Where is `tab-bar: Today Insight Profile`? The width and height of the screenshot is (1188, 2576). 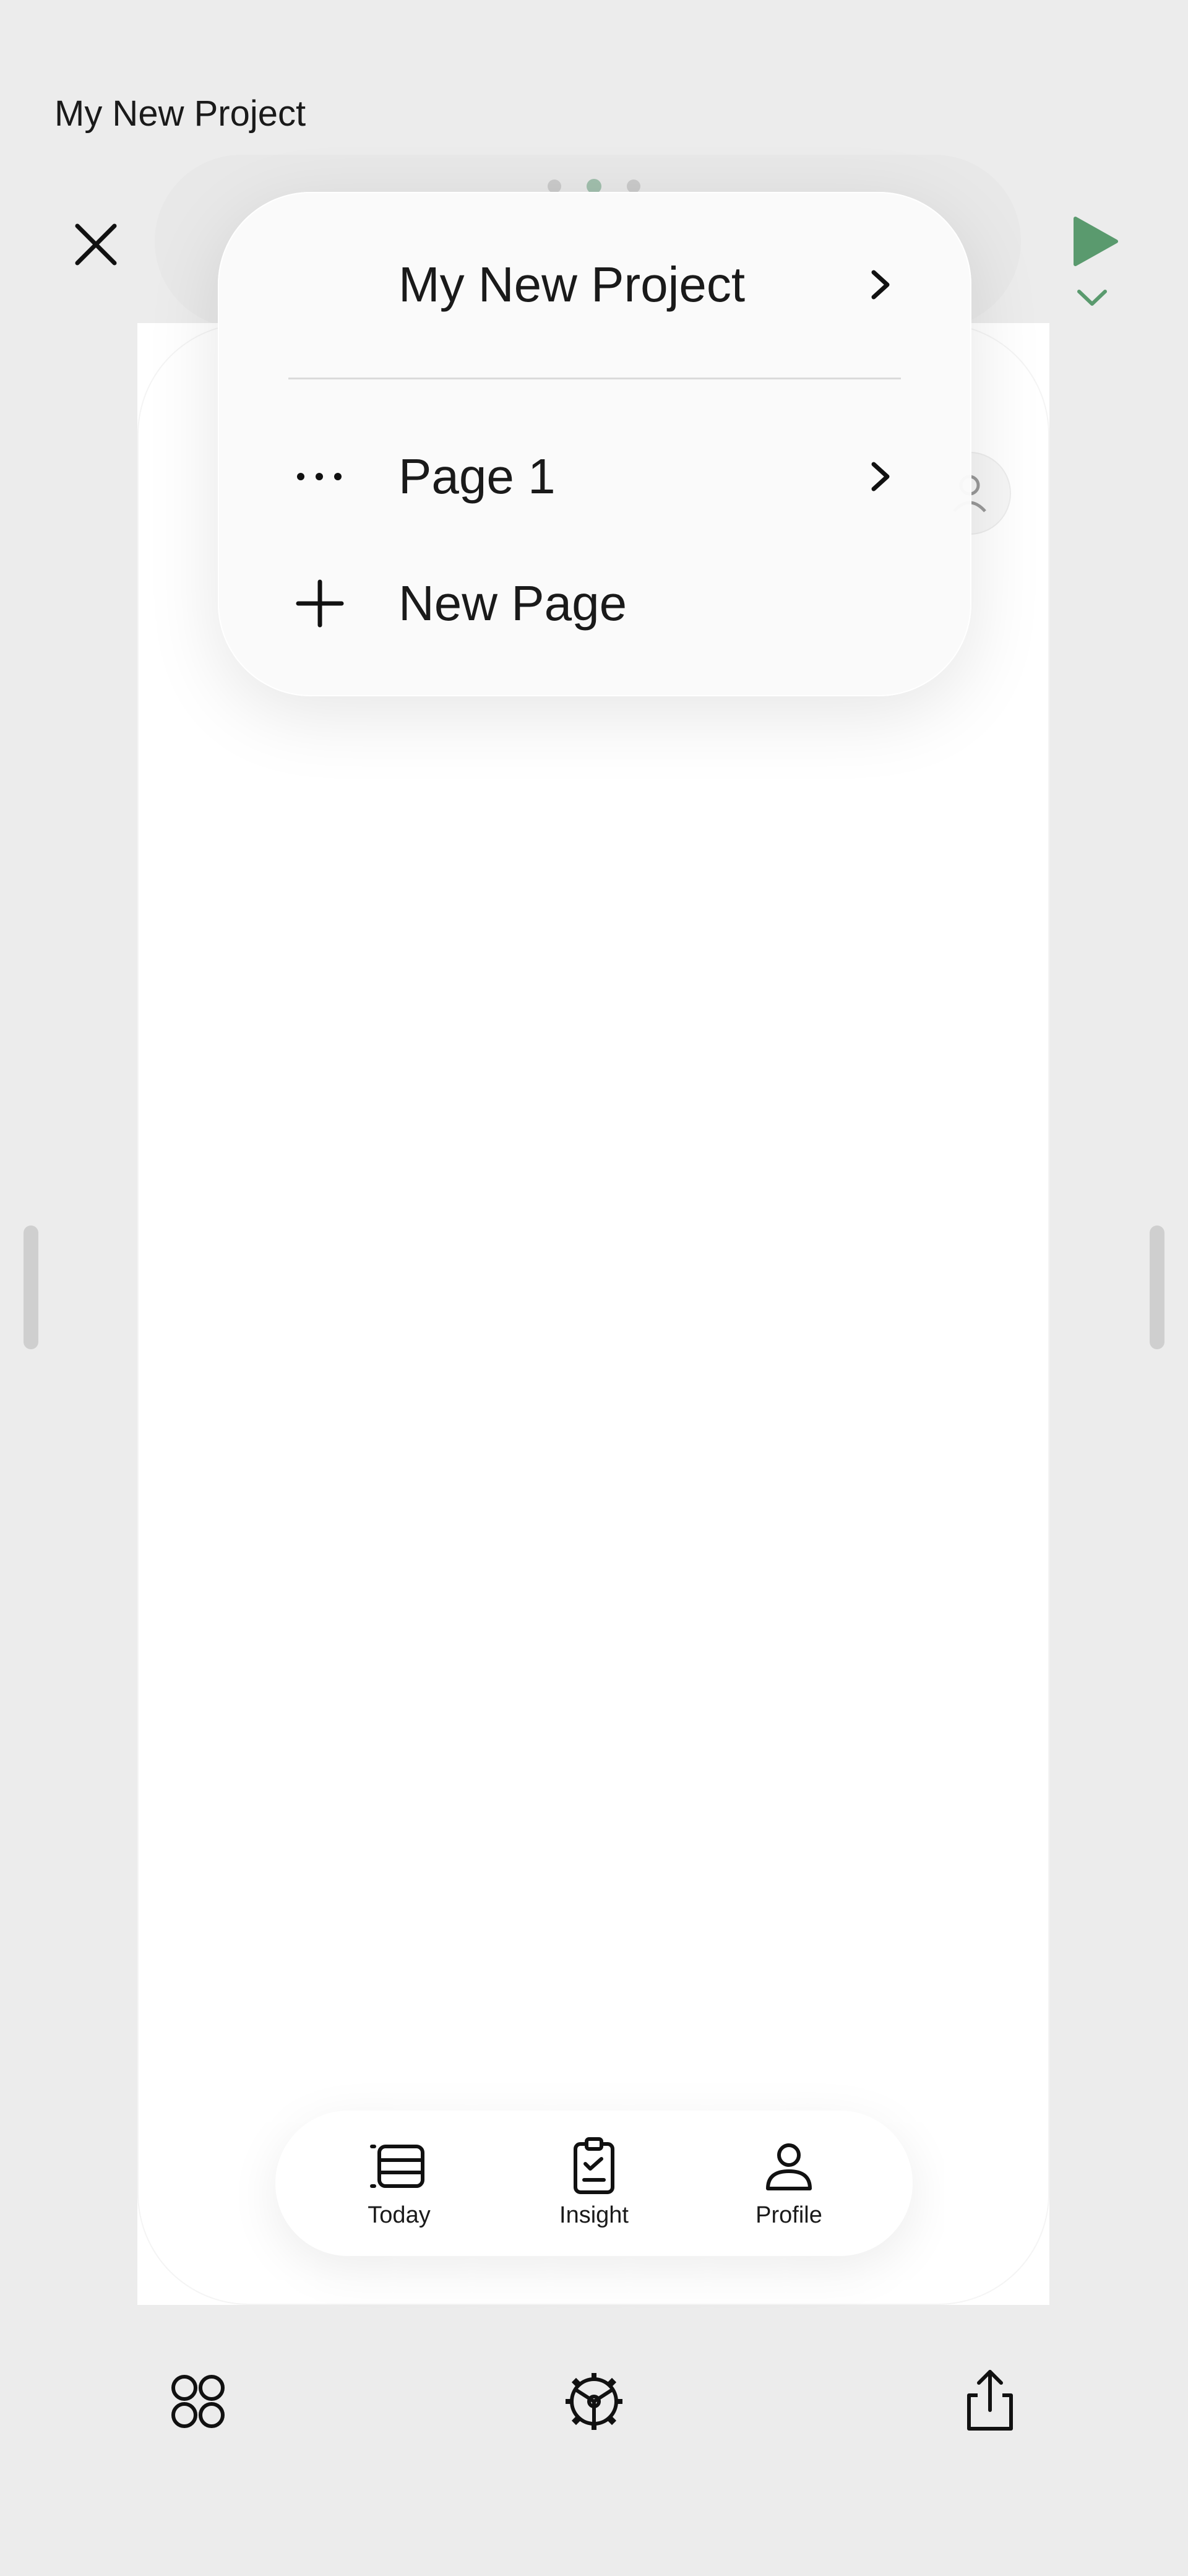
tab-bar: Today Insight Profile is located at coordinates (594, 2183).